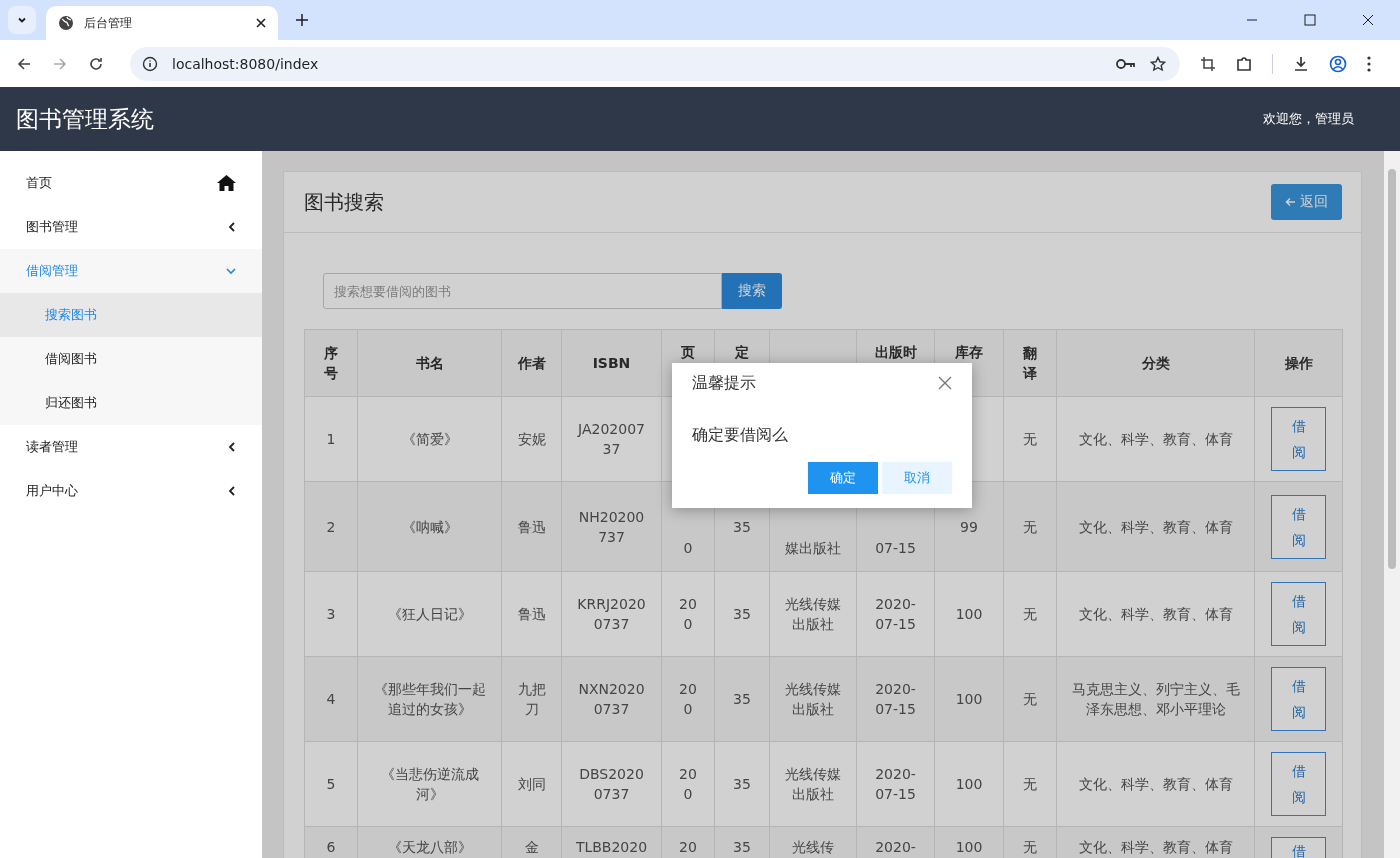 The width and height of the screenshot is (1400, 858). Describe the element at coordinates (1155, 363) in the screenshot. I see `column-header: 分类` at that location.